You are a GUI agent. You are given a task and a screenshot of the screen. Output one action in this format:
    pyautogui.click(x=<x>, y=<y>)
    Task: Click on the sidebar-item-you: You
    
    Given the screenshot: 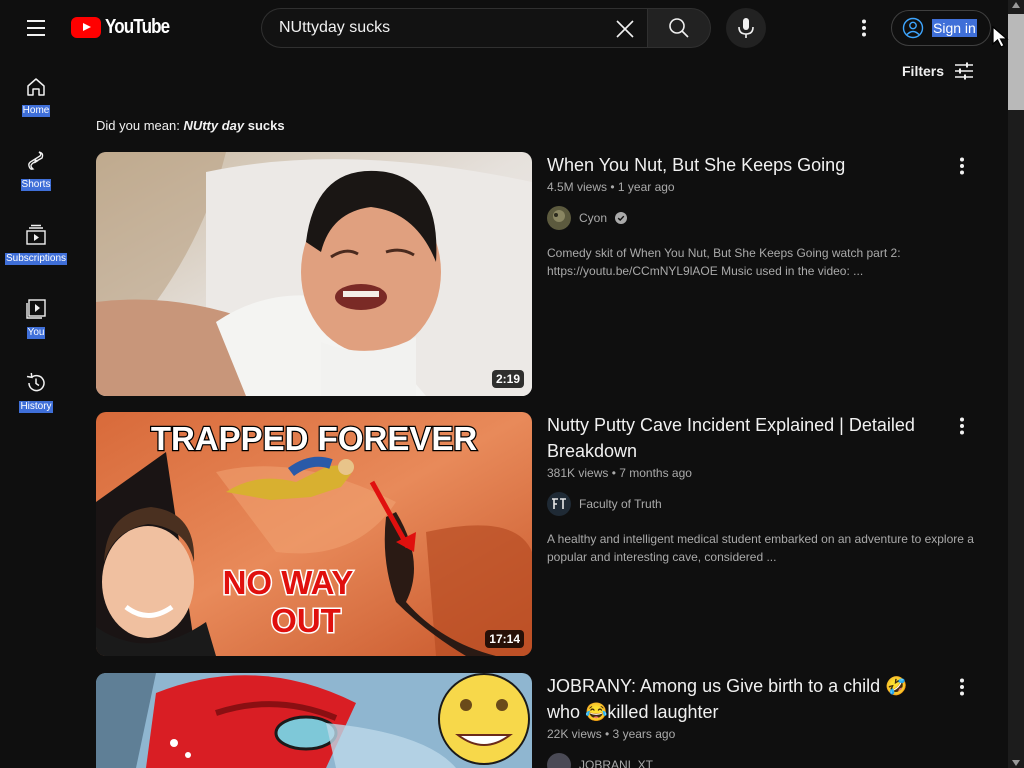 What is the action you would take?
    pyautogui.click(x=36, y=315)
    